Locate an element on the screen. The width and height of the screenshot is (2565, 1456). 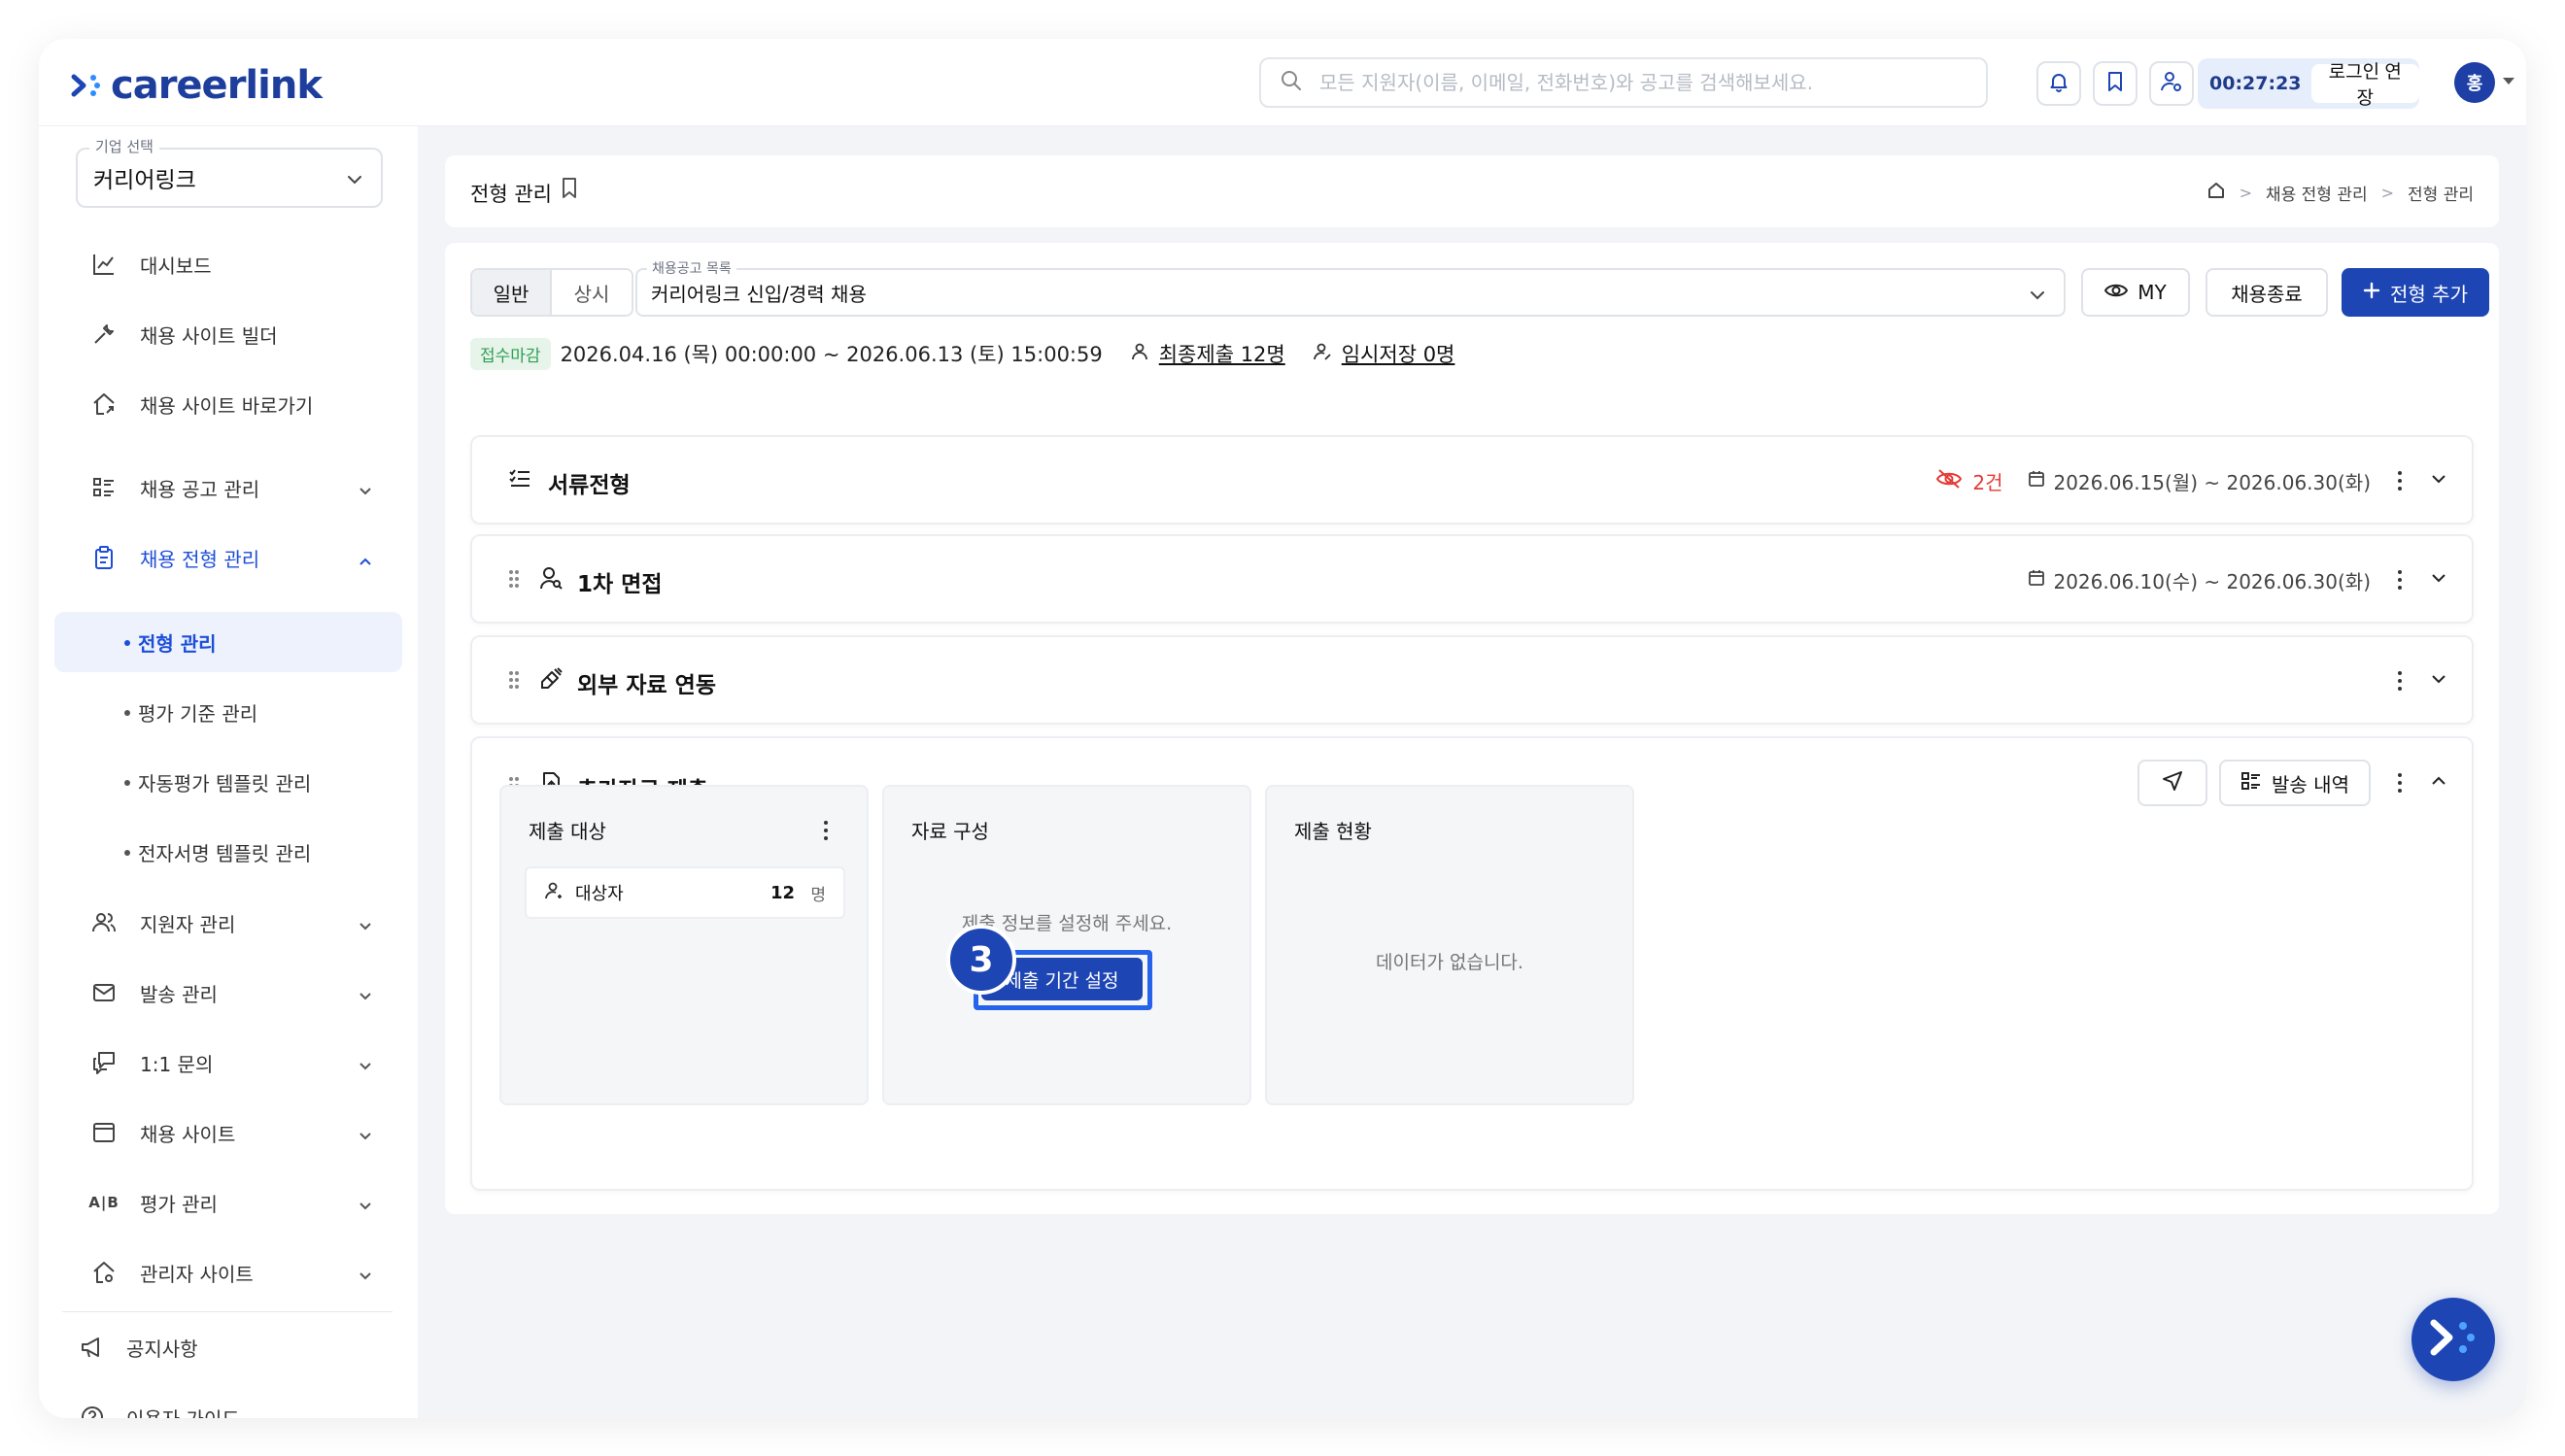
sidebar-item-dashboard: 대시보드 is located at coordinates (228, 264).